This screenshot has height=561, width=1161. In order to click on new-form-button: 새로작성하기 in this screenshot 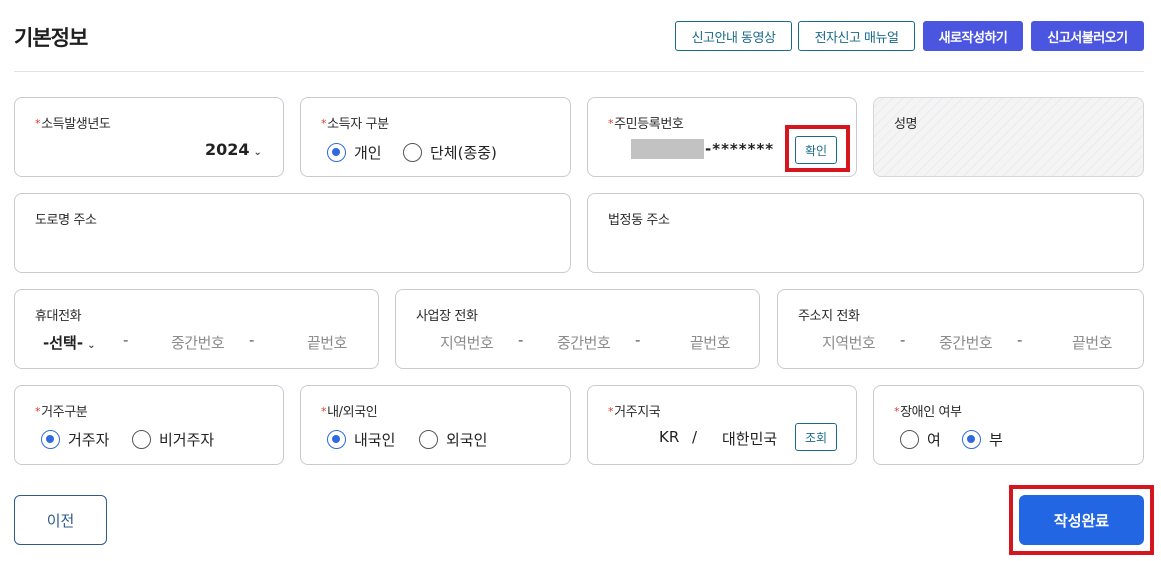, I will do `click(973, 36)`.